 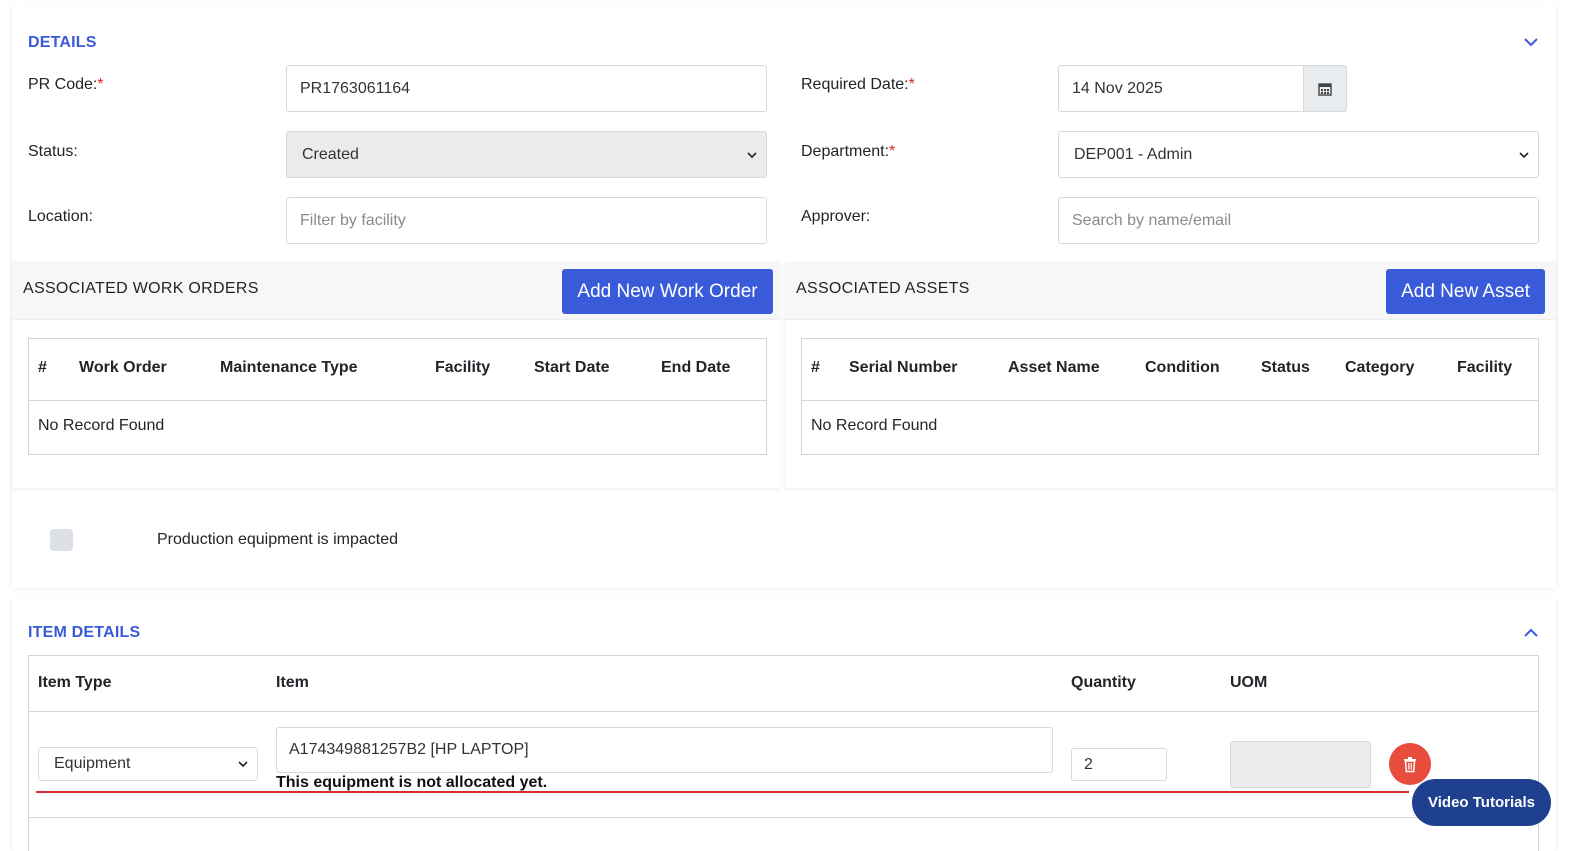 I want to click on item-value: A174349881257B2 [HP LAPTOP], so click(x=409, y=749).